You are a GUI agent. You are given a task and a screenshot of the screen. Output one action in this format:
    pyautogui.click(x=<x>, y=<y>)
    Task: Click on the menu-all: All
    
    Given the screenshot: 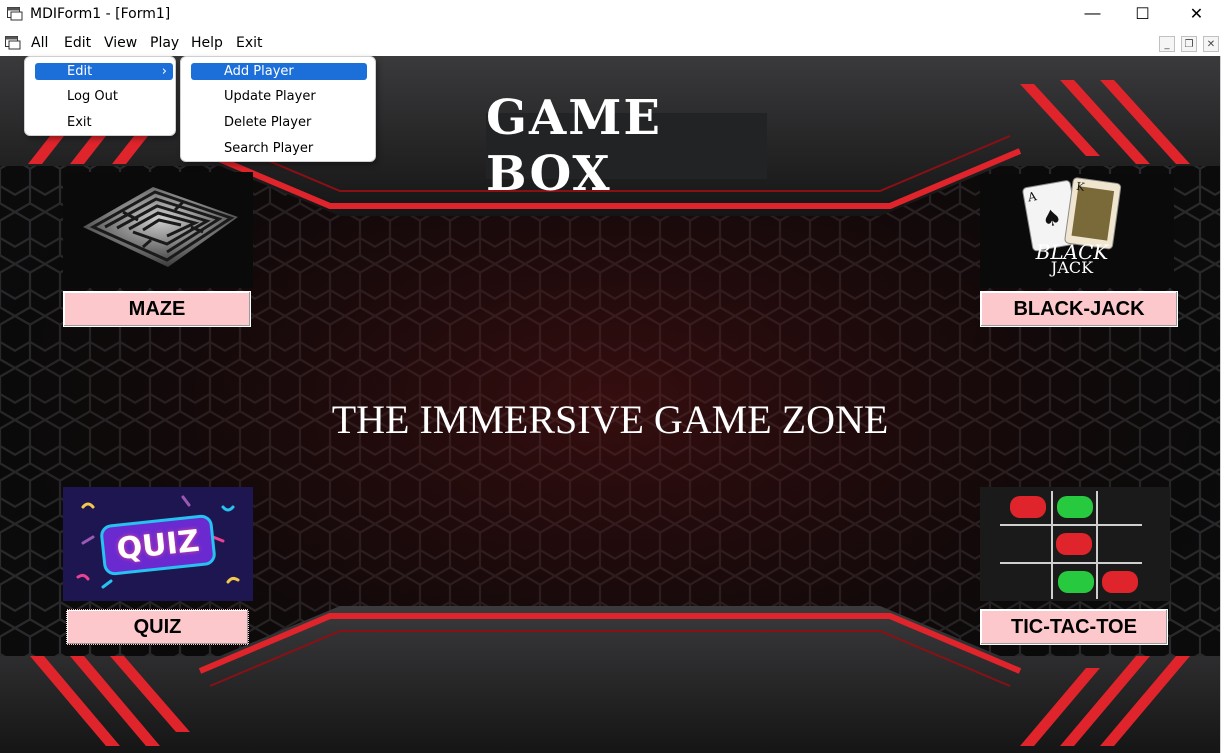 What is the action you would take?
    pyautogui.click(x=39, y=43)
    